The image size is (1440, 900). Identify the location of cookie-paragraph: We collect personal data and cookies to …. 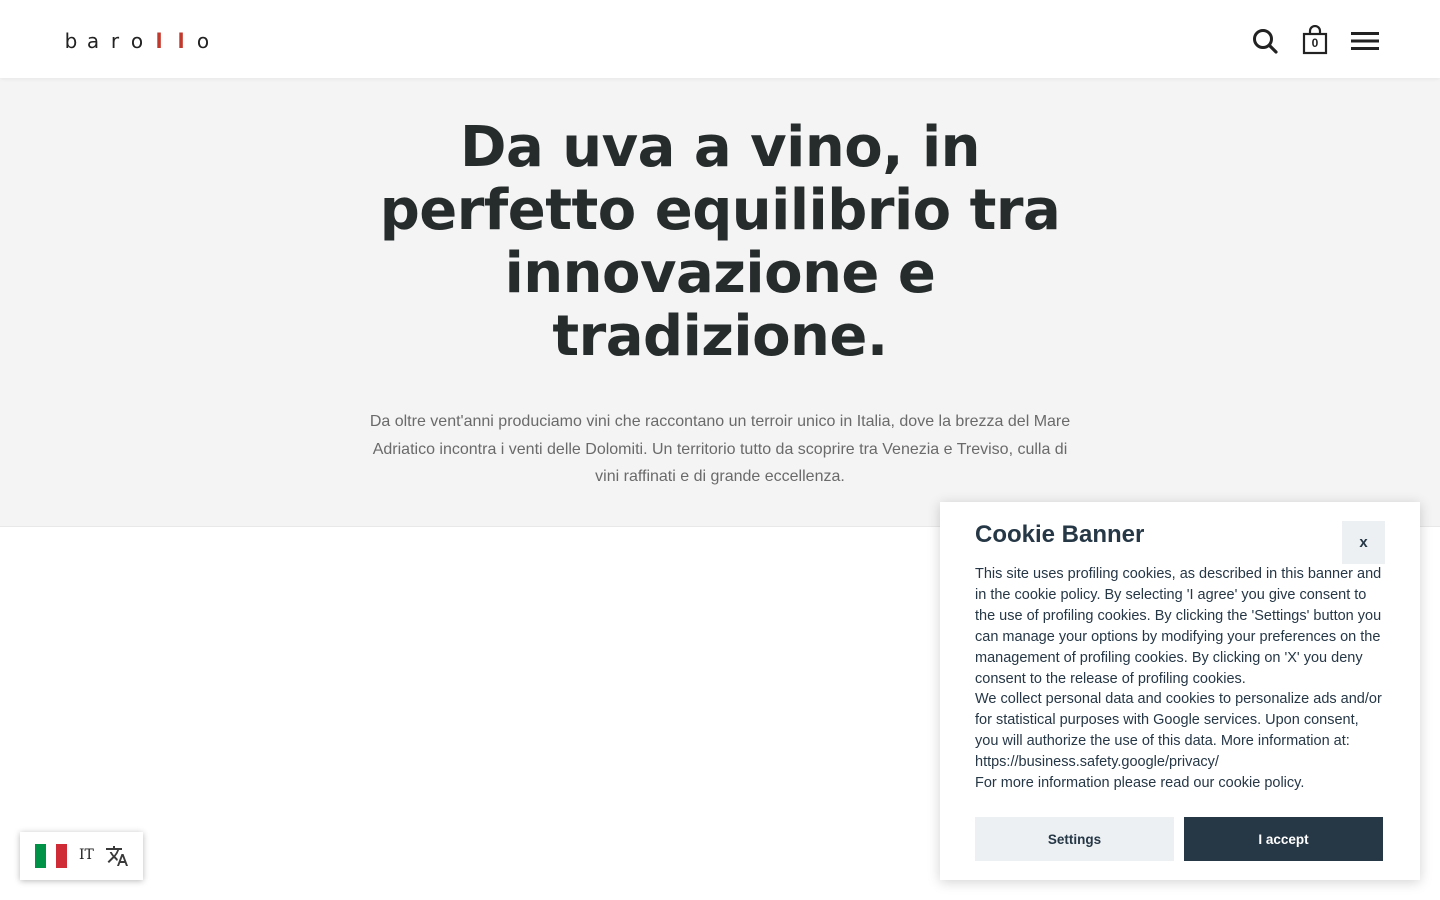
(1178, 731).